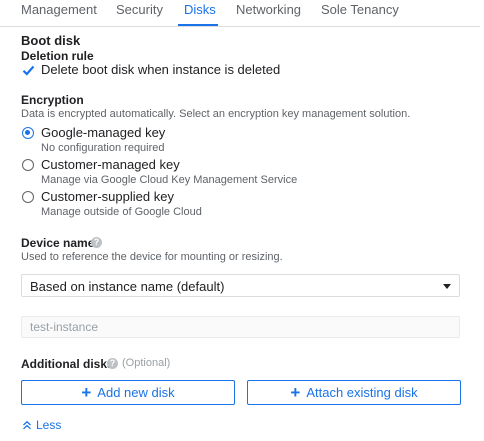 The image size is (484, 441). I want to click on add-new-disk-button: + Add new disk, so click(128, 392).